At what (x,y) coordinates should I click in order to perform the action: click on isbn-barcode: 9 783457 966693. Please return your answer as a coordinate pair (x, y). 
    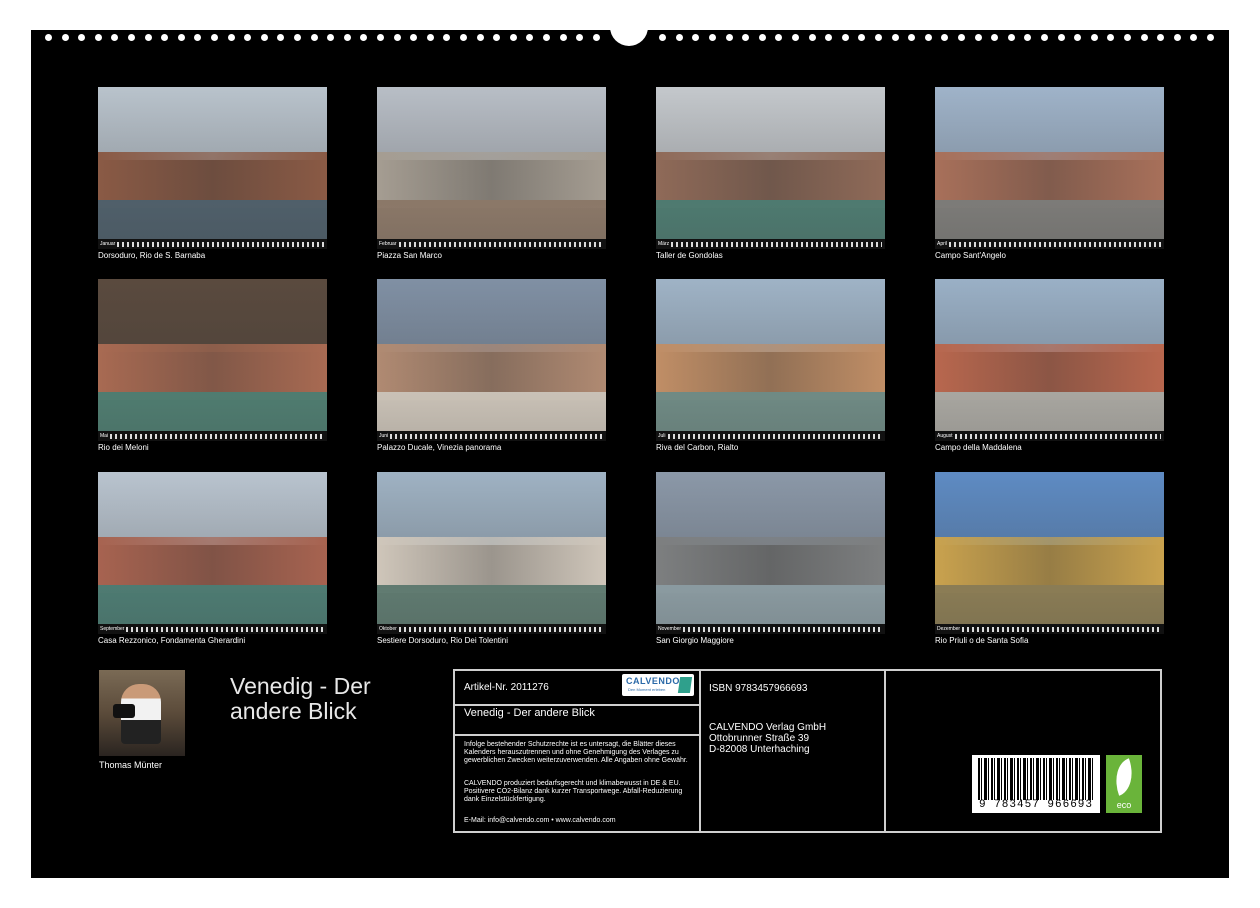
    Looking at the image, I should click on (1036, 784).